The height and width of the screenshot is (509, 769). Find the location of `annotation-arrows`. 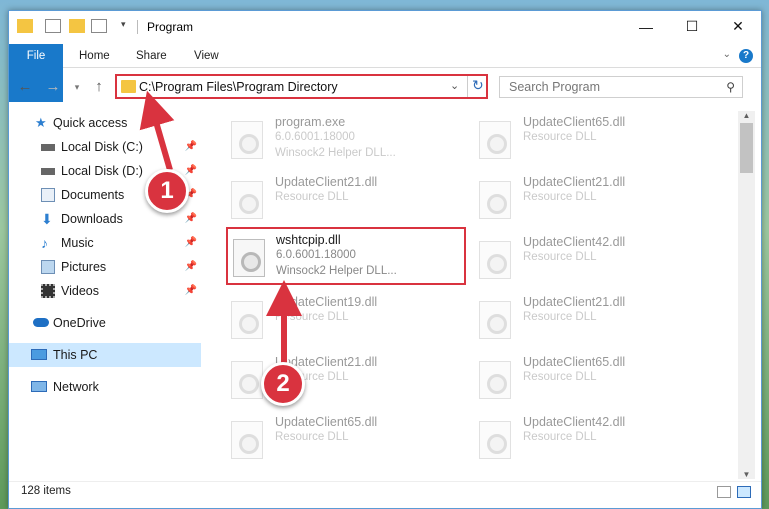

annotation-arrows is located at coordinates (220, 230).